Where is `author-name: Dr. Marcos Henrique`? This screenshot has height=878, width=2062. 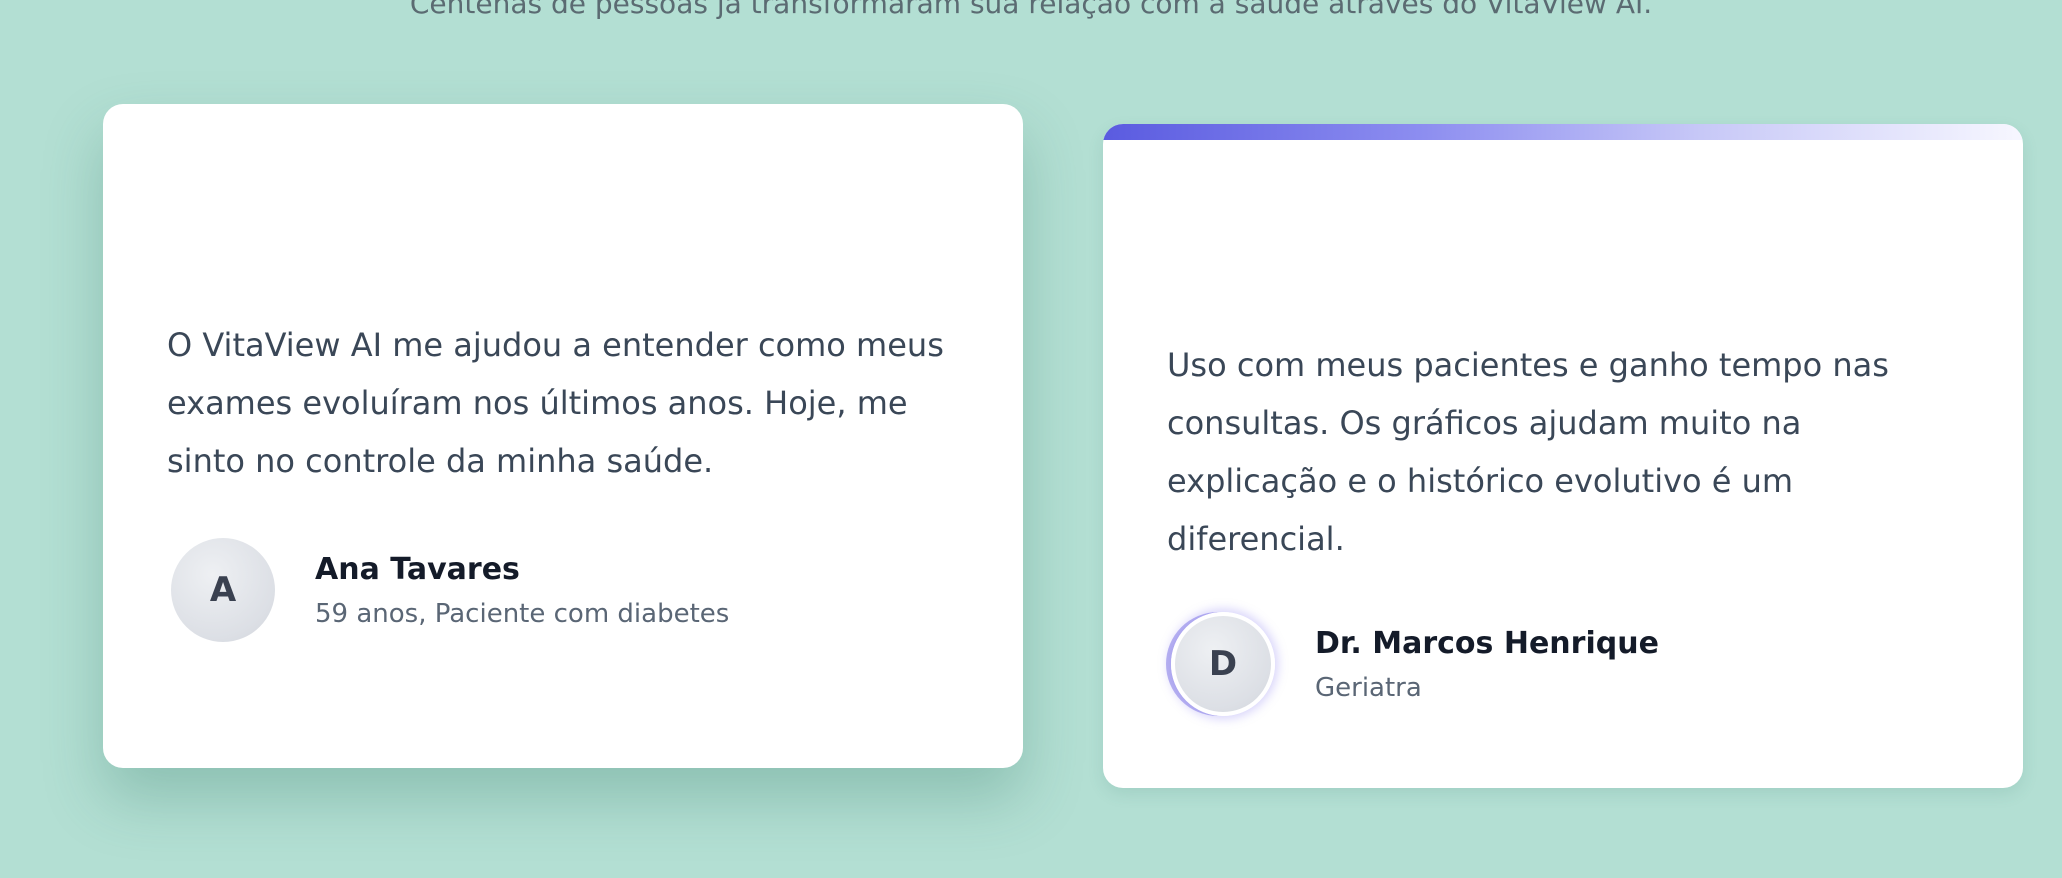 author-name: Dr. Marcos Henrique is located at coordinates (1487, 643).